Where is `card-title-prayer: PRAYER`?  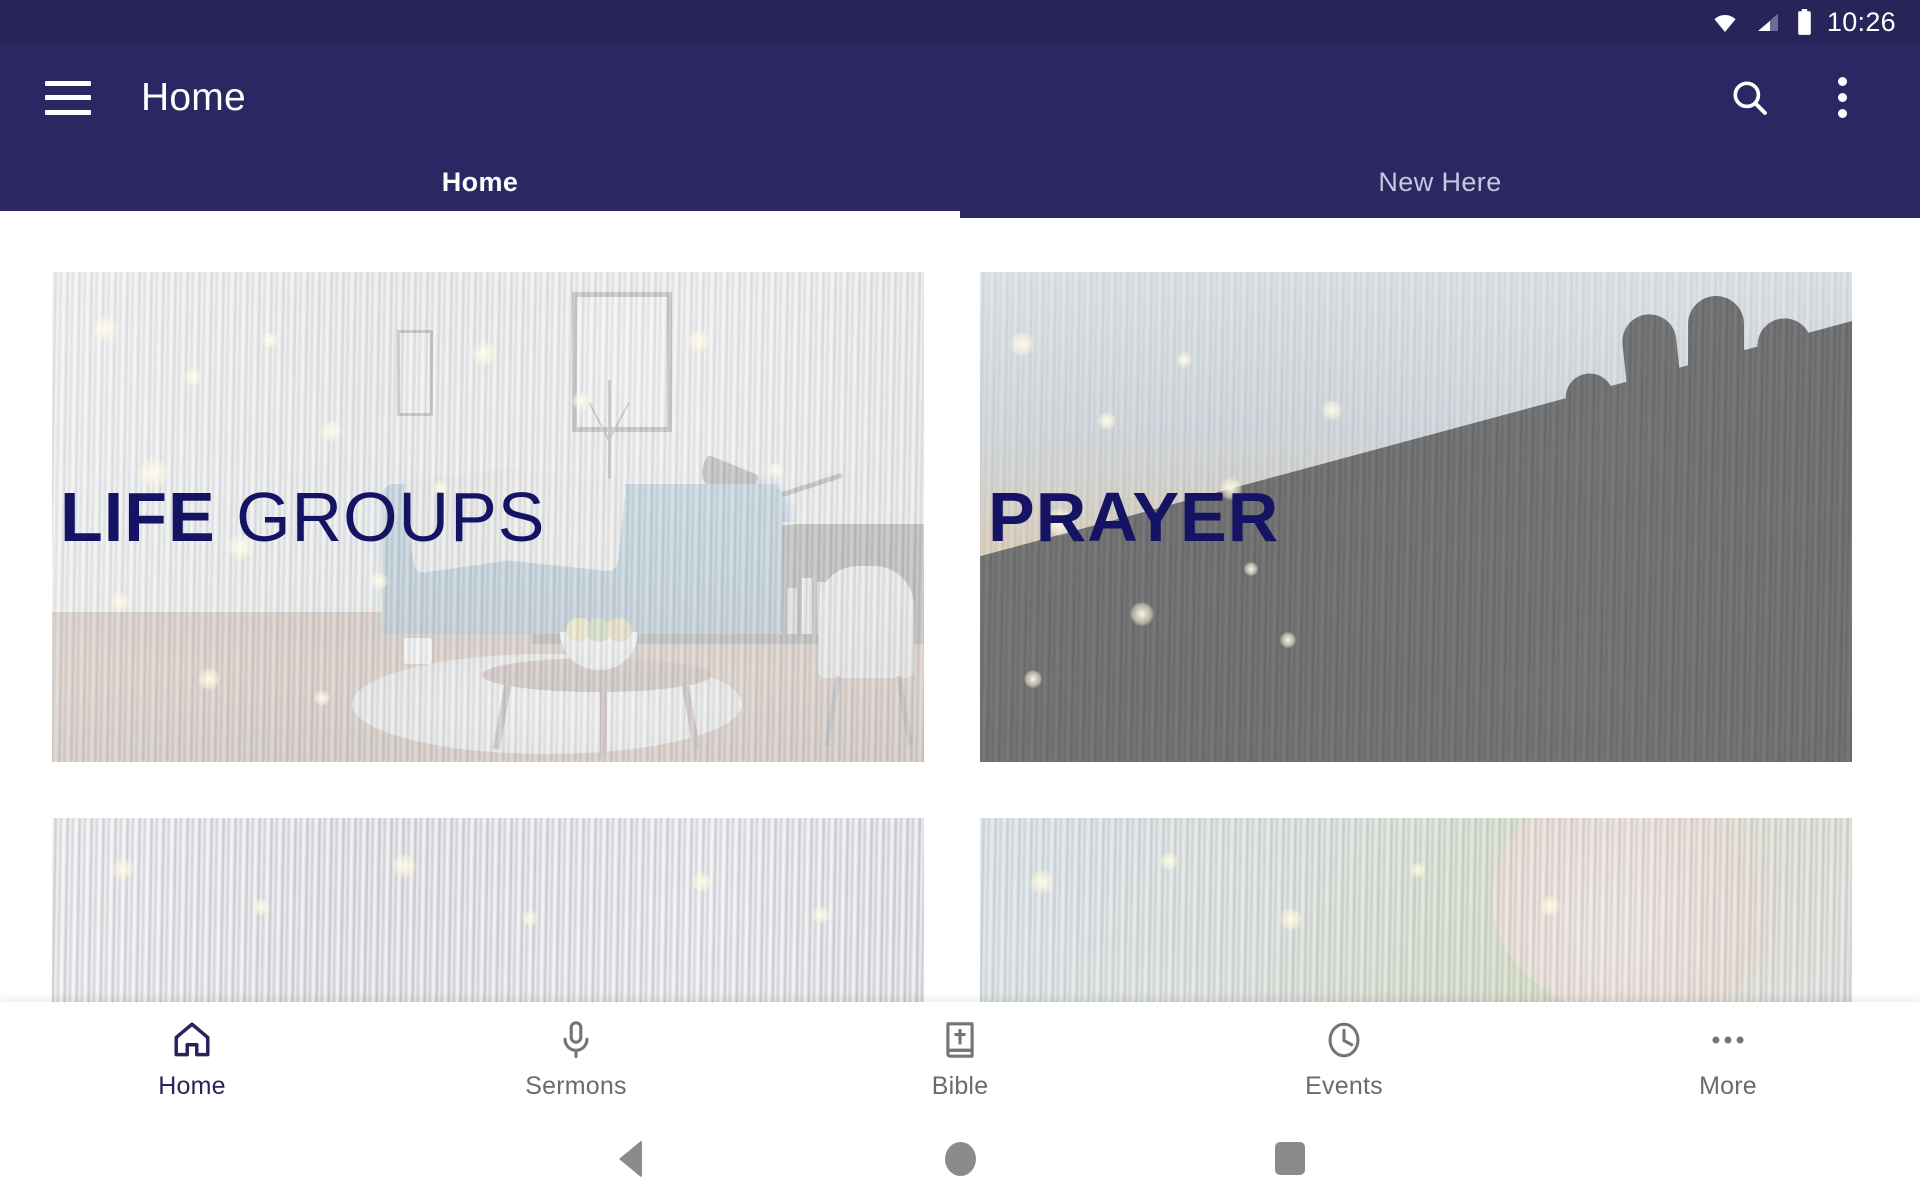
card-title-prayer: PRAYER is located at coordinates (1133, 517).